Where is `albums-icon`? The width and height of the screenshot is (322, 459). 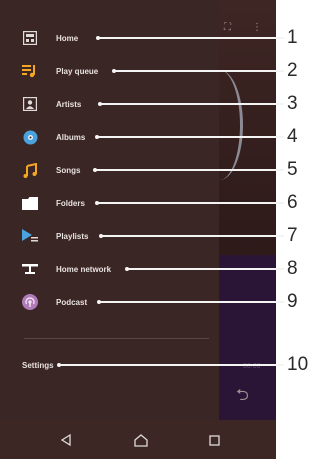 albums-icon is located at coordinates (30, 137).